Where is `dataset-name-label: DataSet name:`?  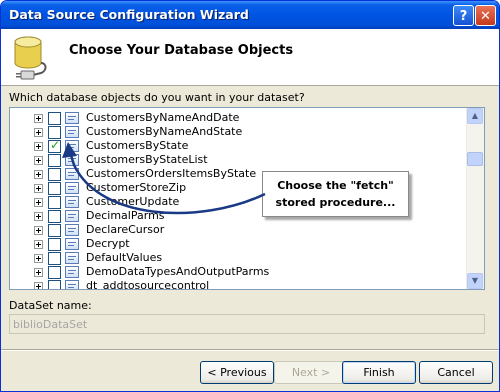
dataset-name-label: DataSet name: is located at coordinates (50, 305).